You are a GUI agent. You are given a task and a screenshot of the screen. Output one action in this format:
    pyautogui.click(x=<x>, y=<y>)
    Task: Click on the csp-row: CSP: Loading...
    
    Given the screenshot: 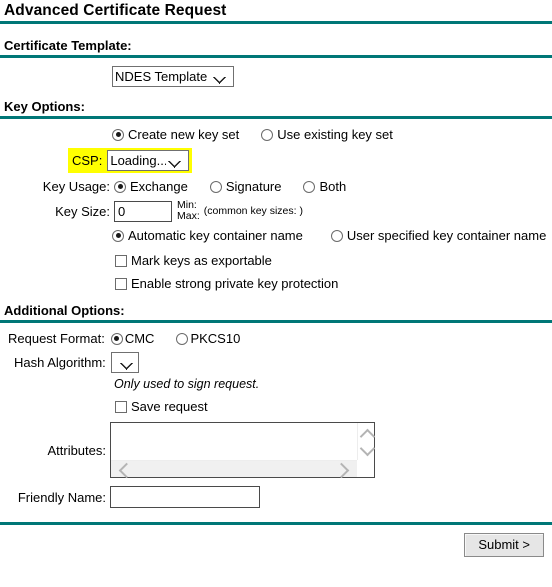 What is the action you would take?
    pyautogui.click(x=276, y=160)
    